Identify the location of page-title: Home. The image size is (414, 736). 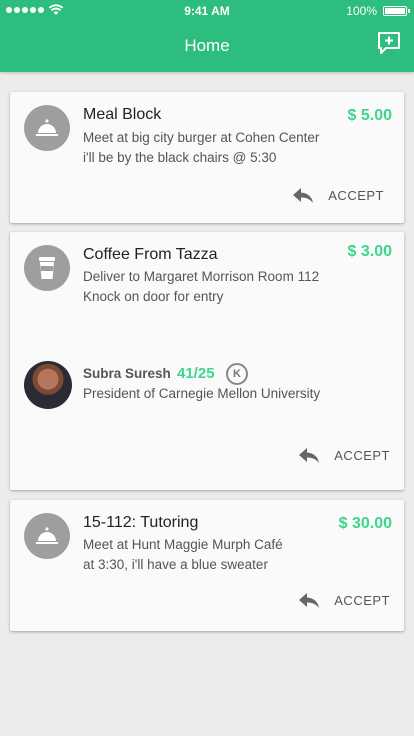
(207, 45).